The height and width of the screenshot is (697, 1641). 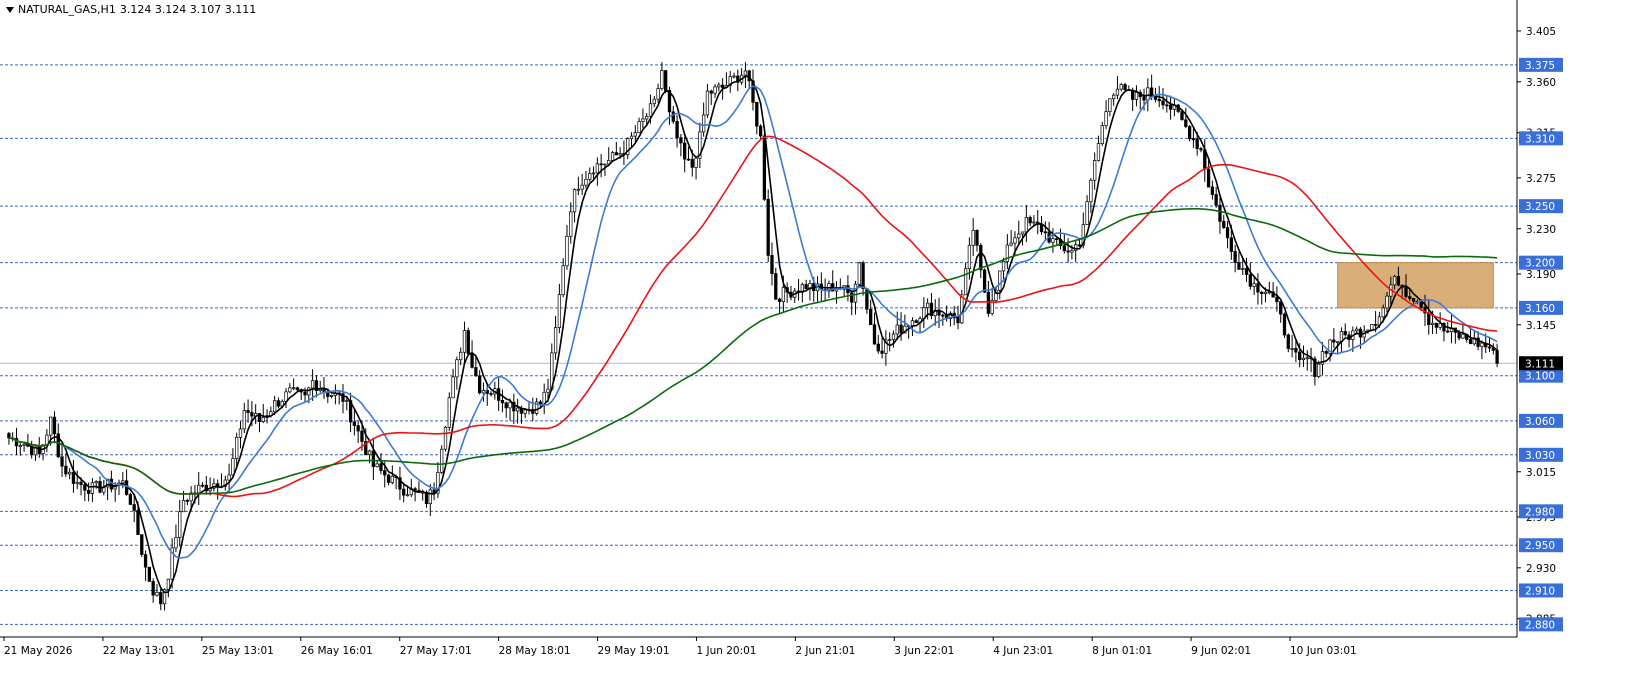 I want to click on price-tick-label: 3.360, so click(x=1541, y=83).